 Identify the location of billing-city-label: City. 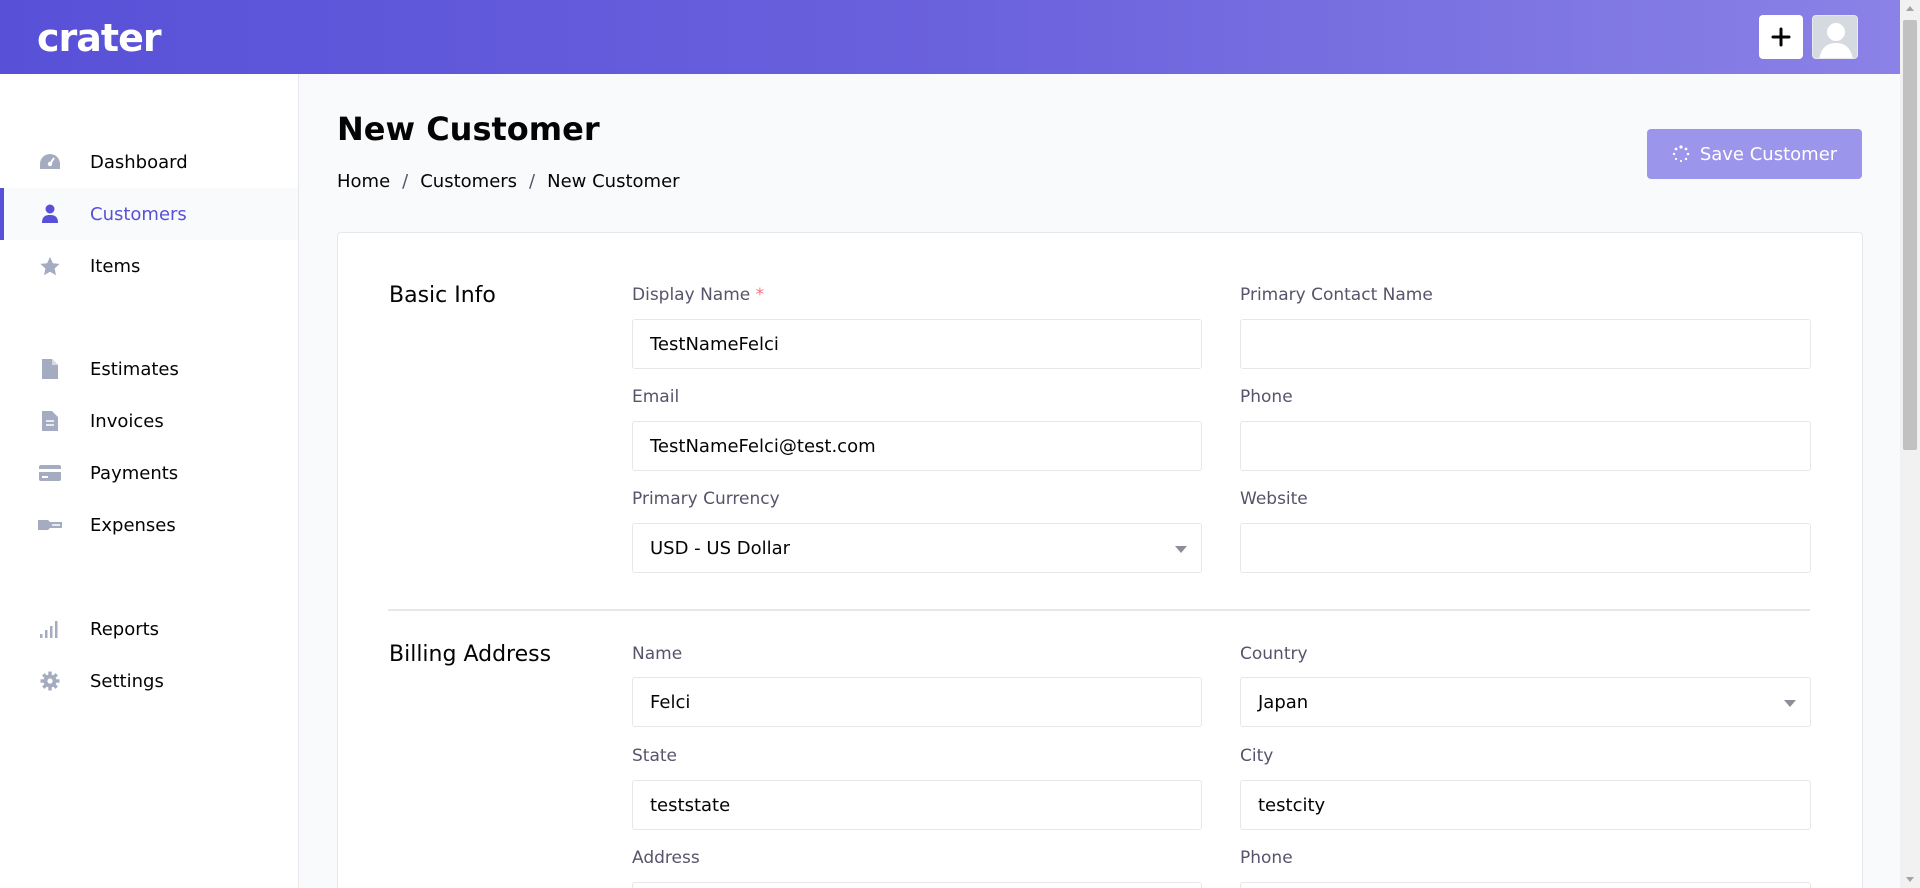
(1257, 756).